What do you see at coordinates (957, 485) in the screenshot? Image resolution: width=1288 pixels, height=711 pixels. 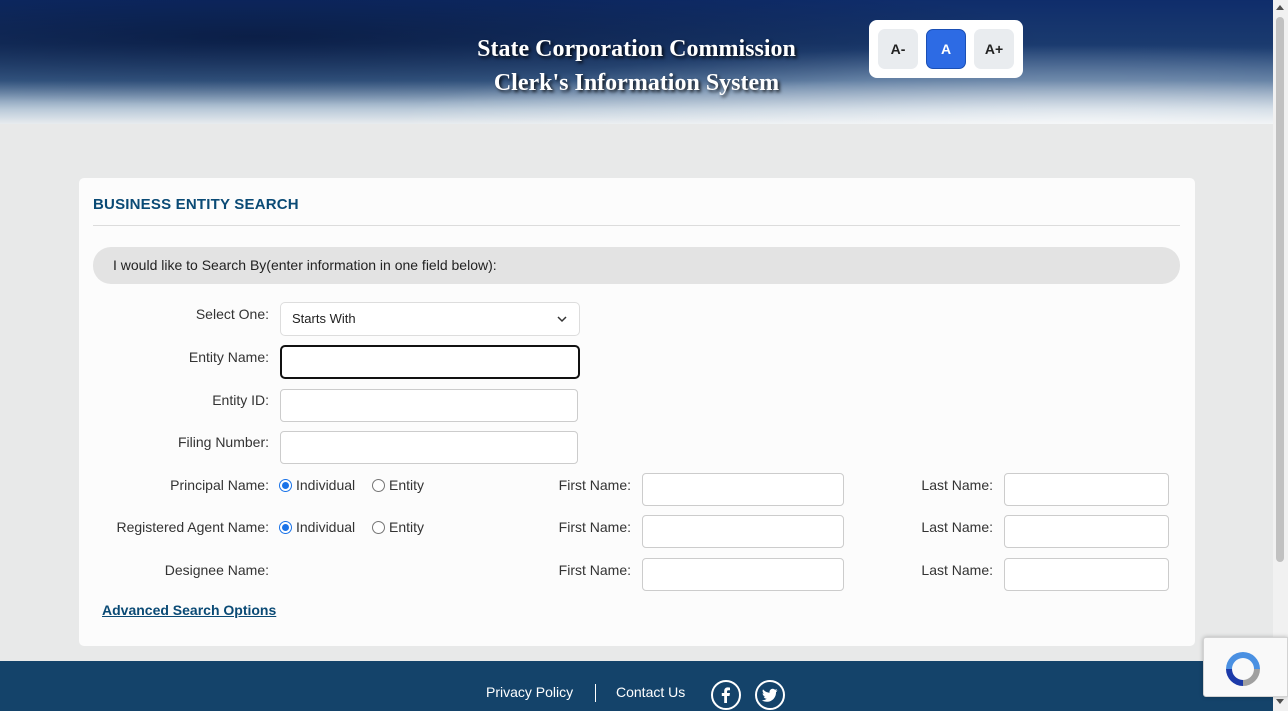 I see `principal-last-name-label: Last Name:` at bounding box center [957, 485].